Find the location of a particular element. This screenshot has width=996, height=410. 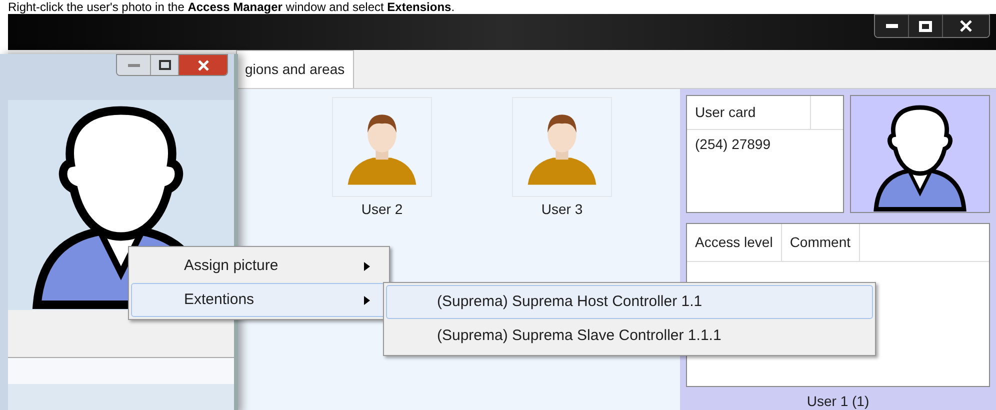

tab: gions and areas is located at coordinates (295, 69).